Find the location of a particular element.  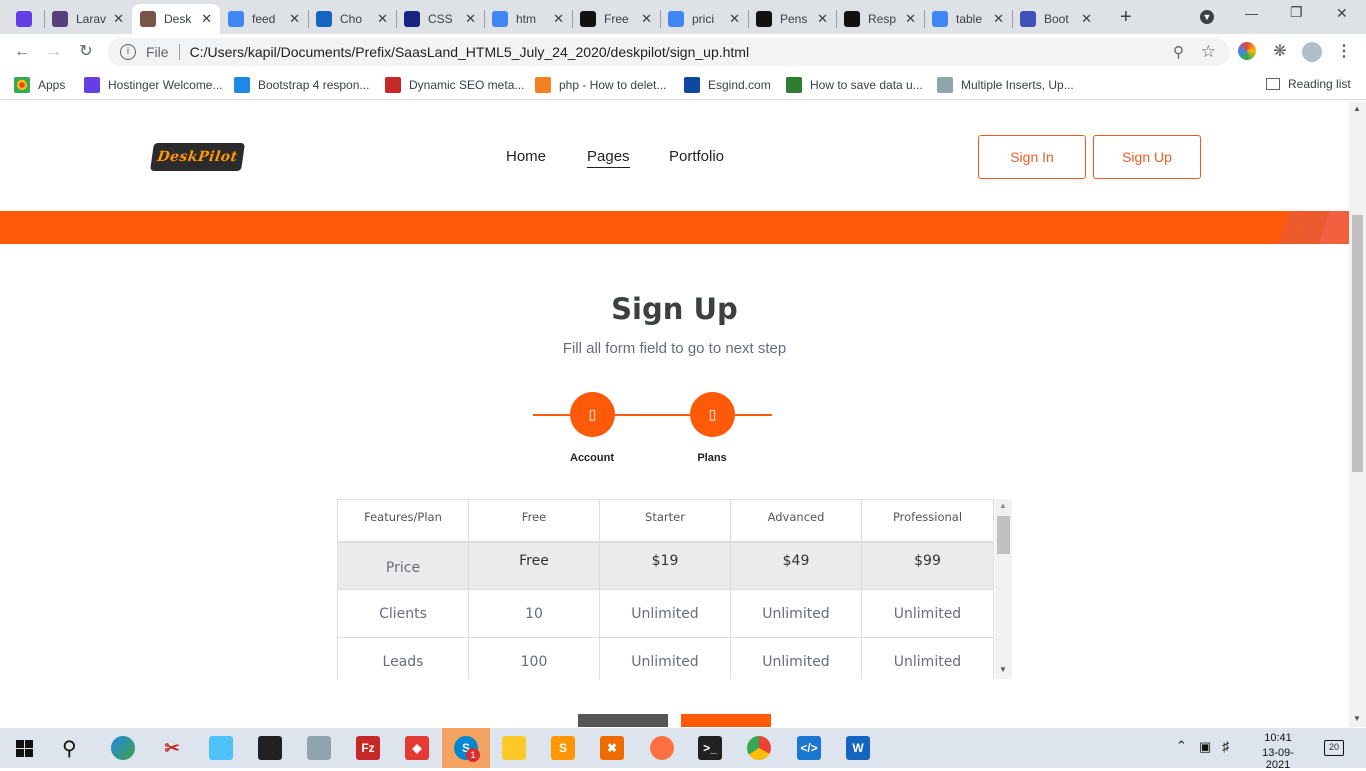

table-header-cell: Advanced is located at coordinates (796, 521).